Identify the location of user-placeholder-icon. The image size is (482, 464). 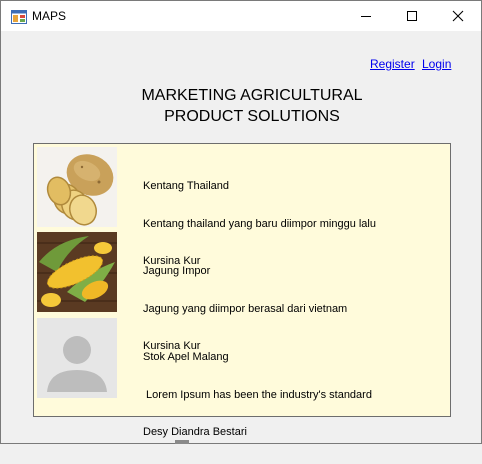
(77, 358).